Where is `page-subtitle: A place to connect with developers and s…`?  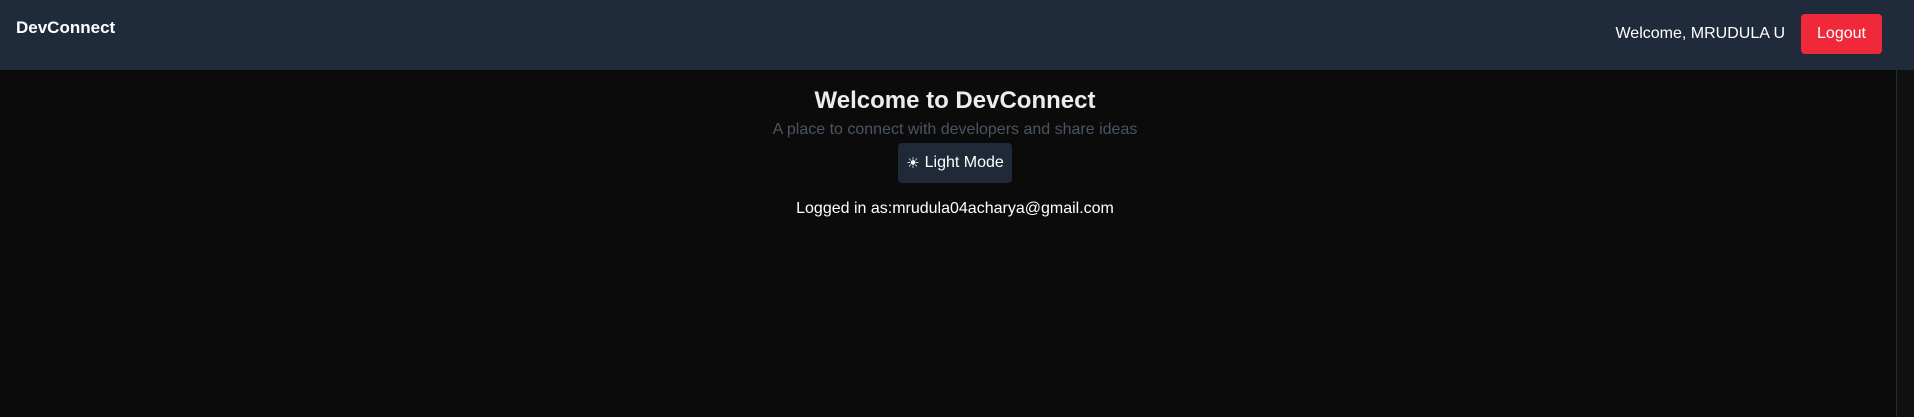 page-subtitle: A place to connect with developers and s… is located at coordinates (955, 129).